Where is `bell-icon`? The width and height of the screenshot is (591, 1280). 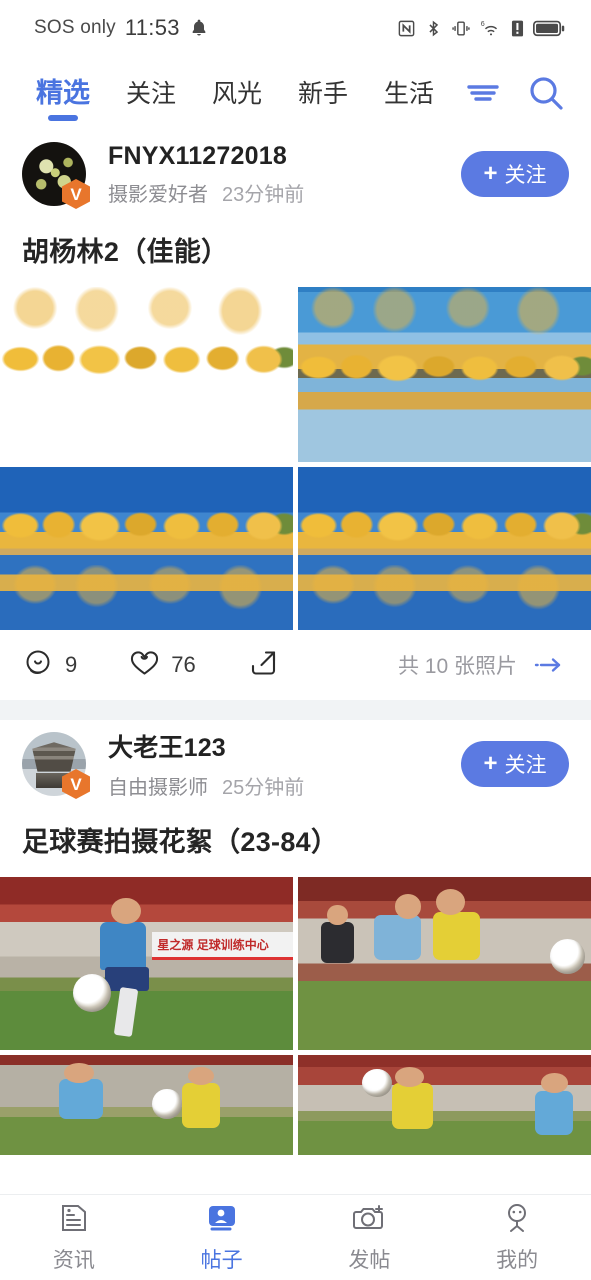 bell-icon is located at coordinates (199, 28).